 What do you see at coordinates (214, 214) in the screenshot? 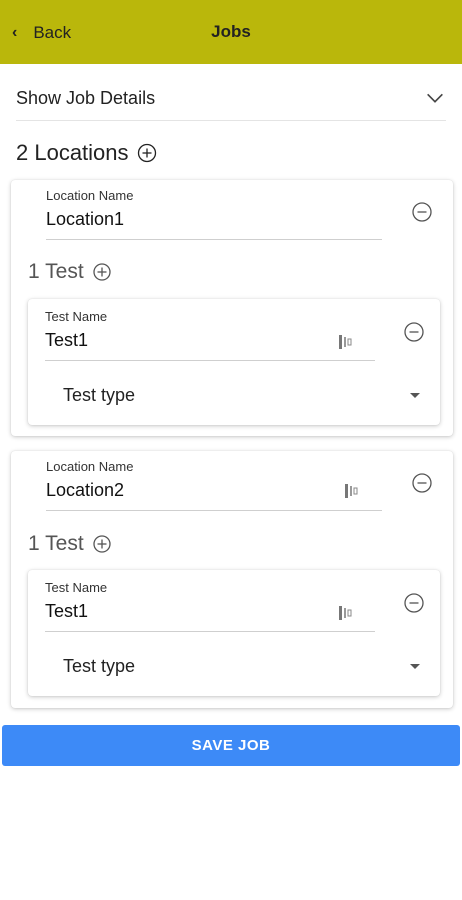
I see `location-name-field: Location Name Location1` at bounding box center [214, 214].